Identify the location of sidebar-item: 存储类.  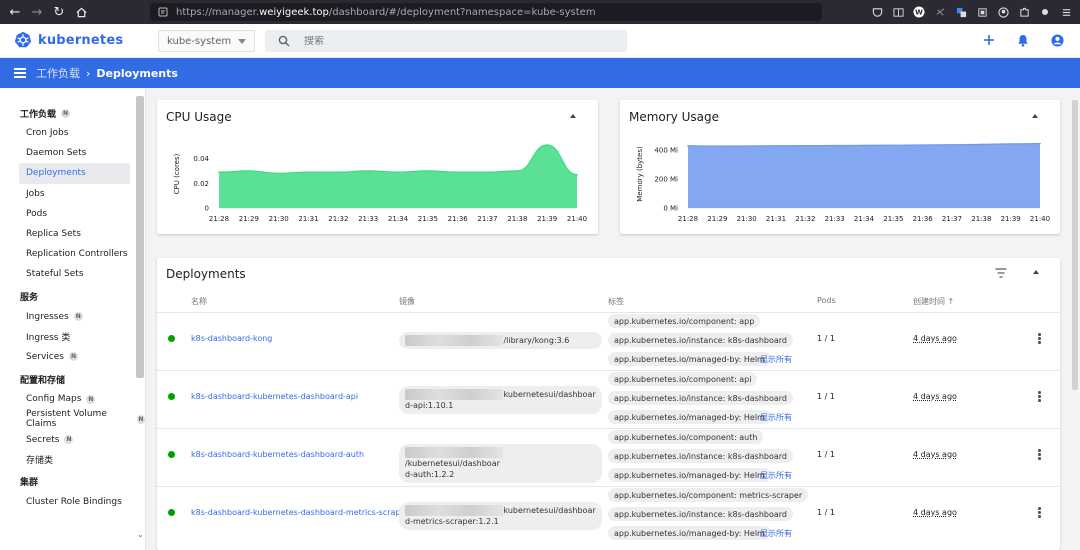
(72, 460).